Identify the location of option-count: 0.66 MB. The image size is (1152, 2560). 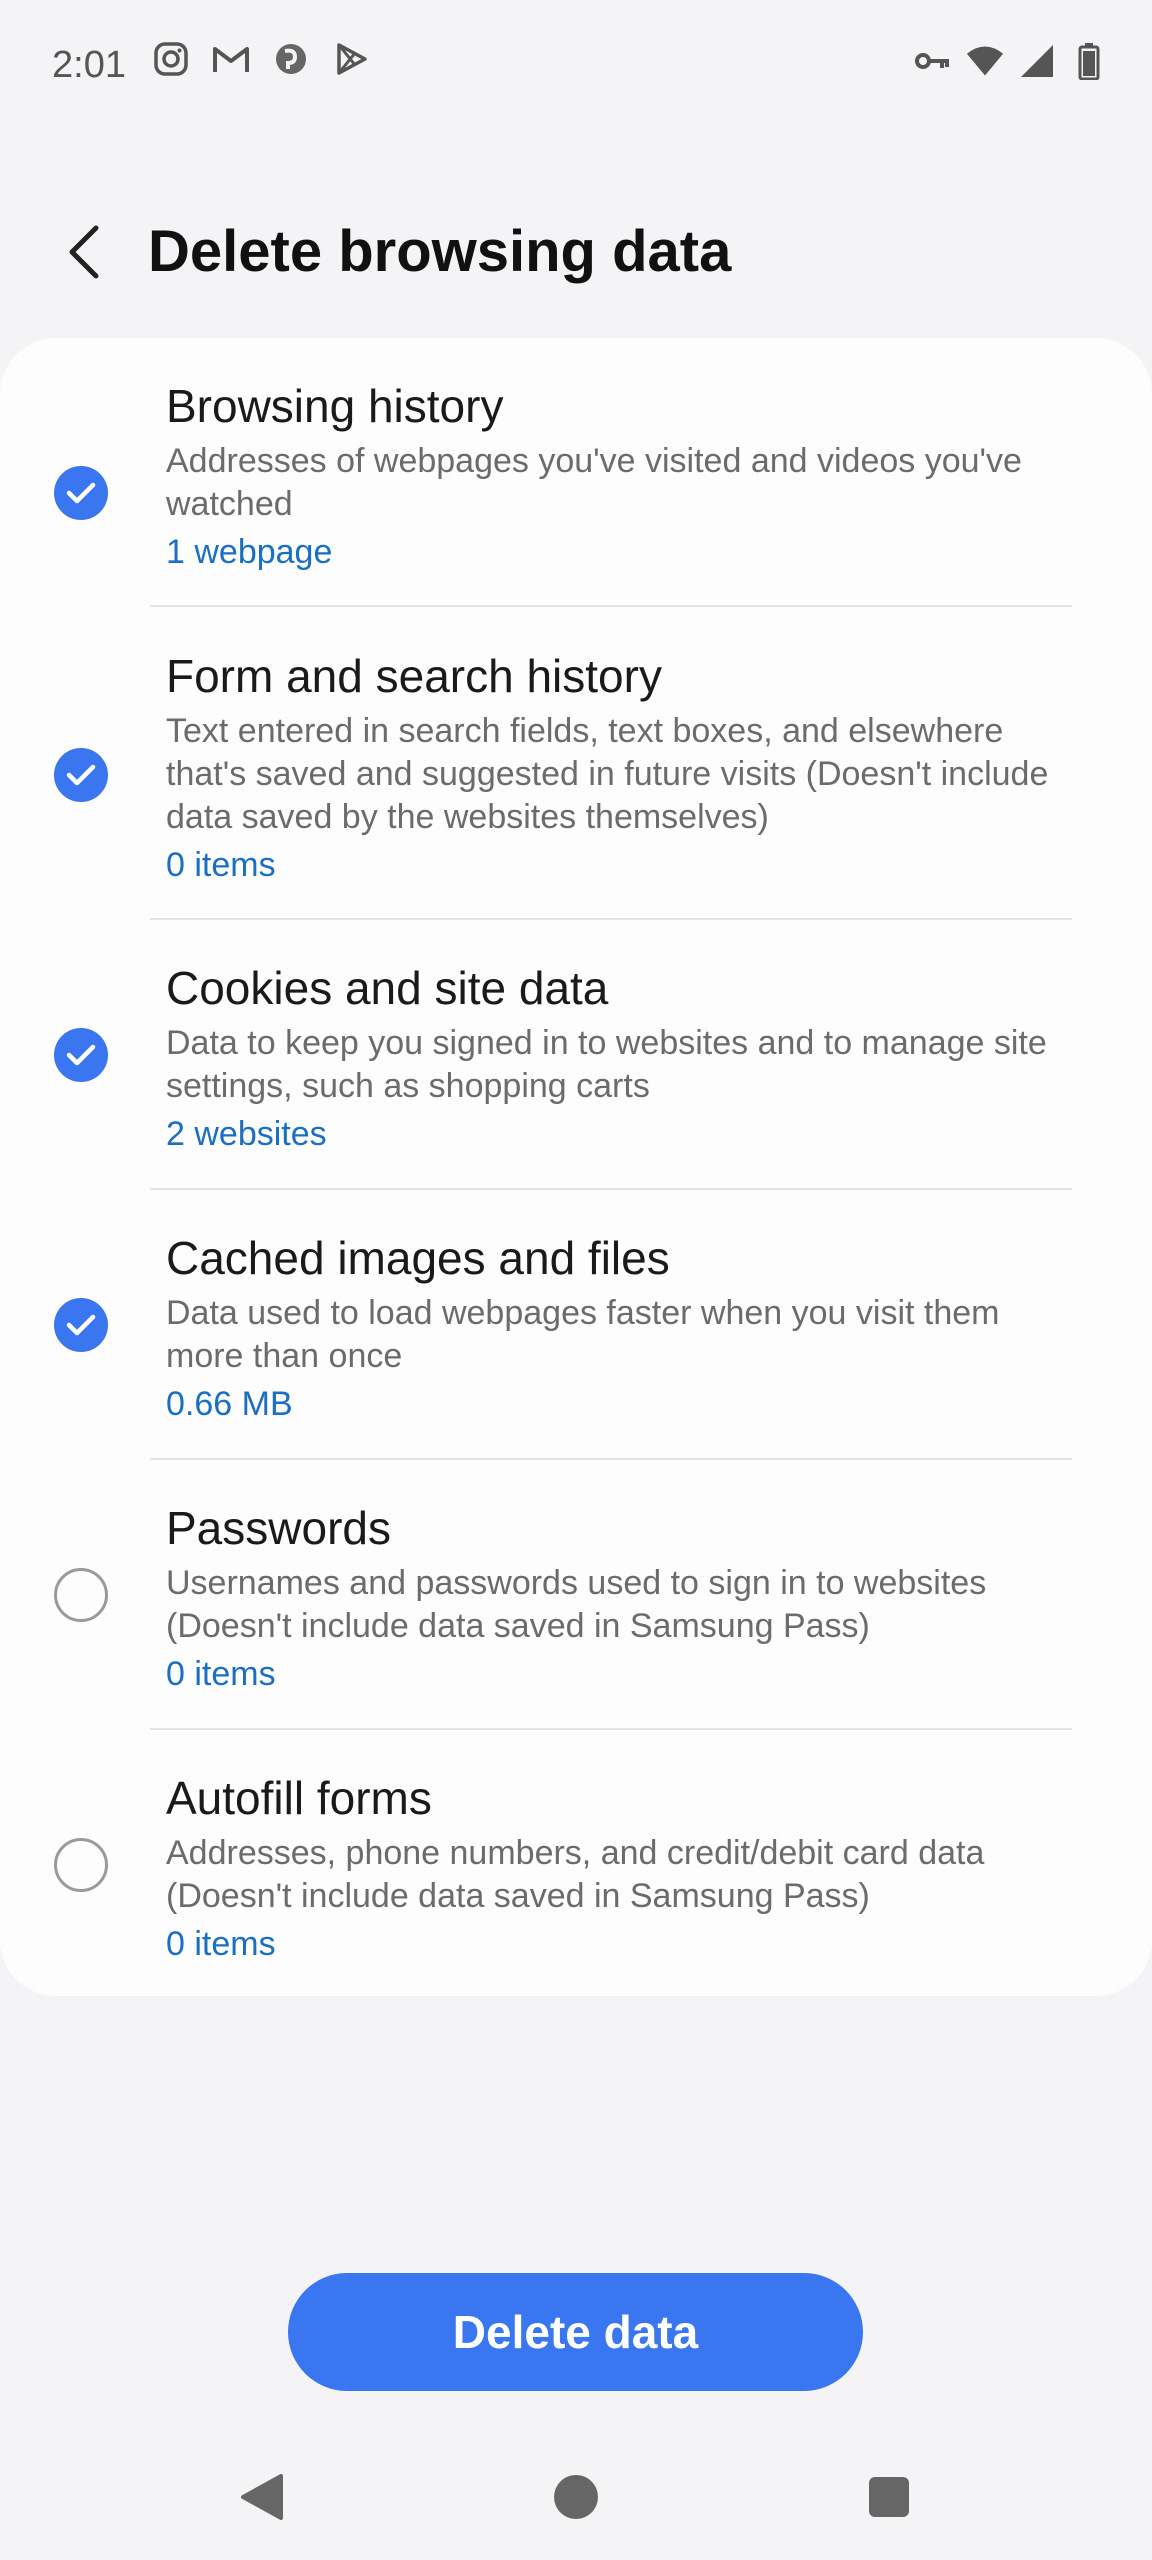
(229, 1404).